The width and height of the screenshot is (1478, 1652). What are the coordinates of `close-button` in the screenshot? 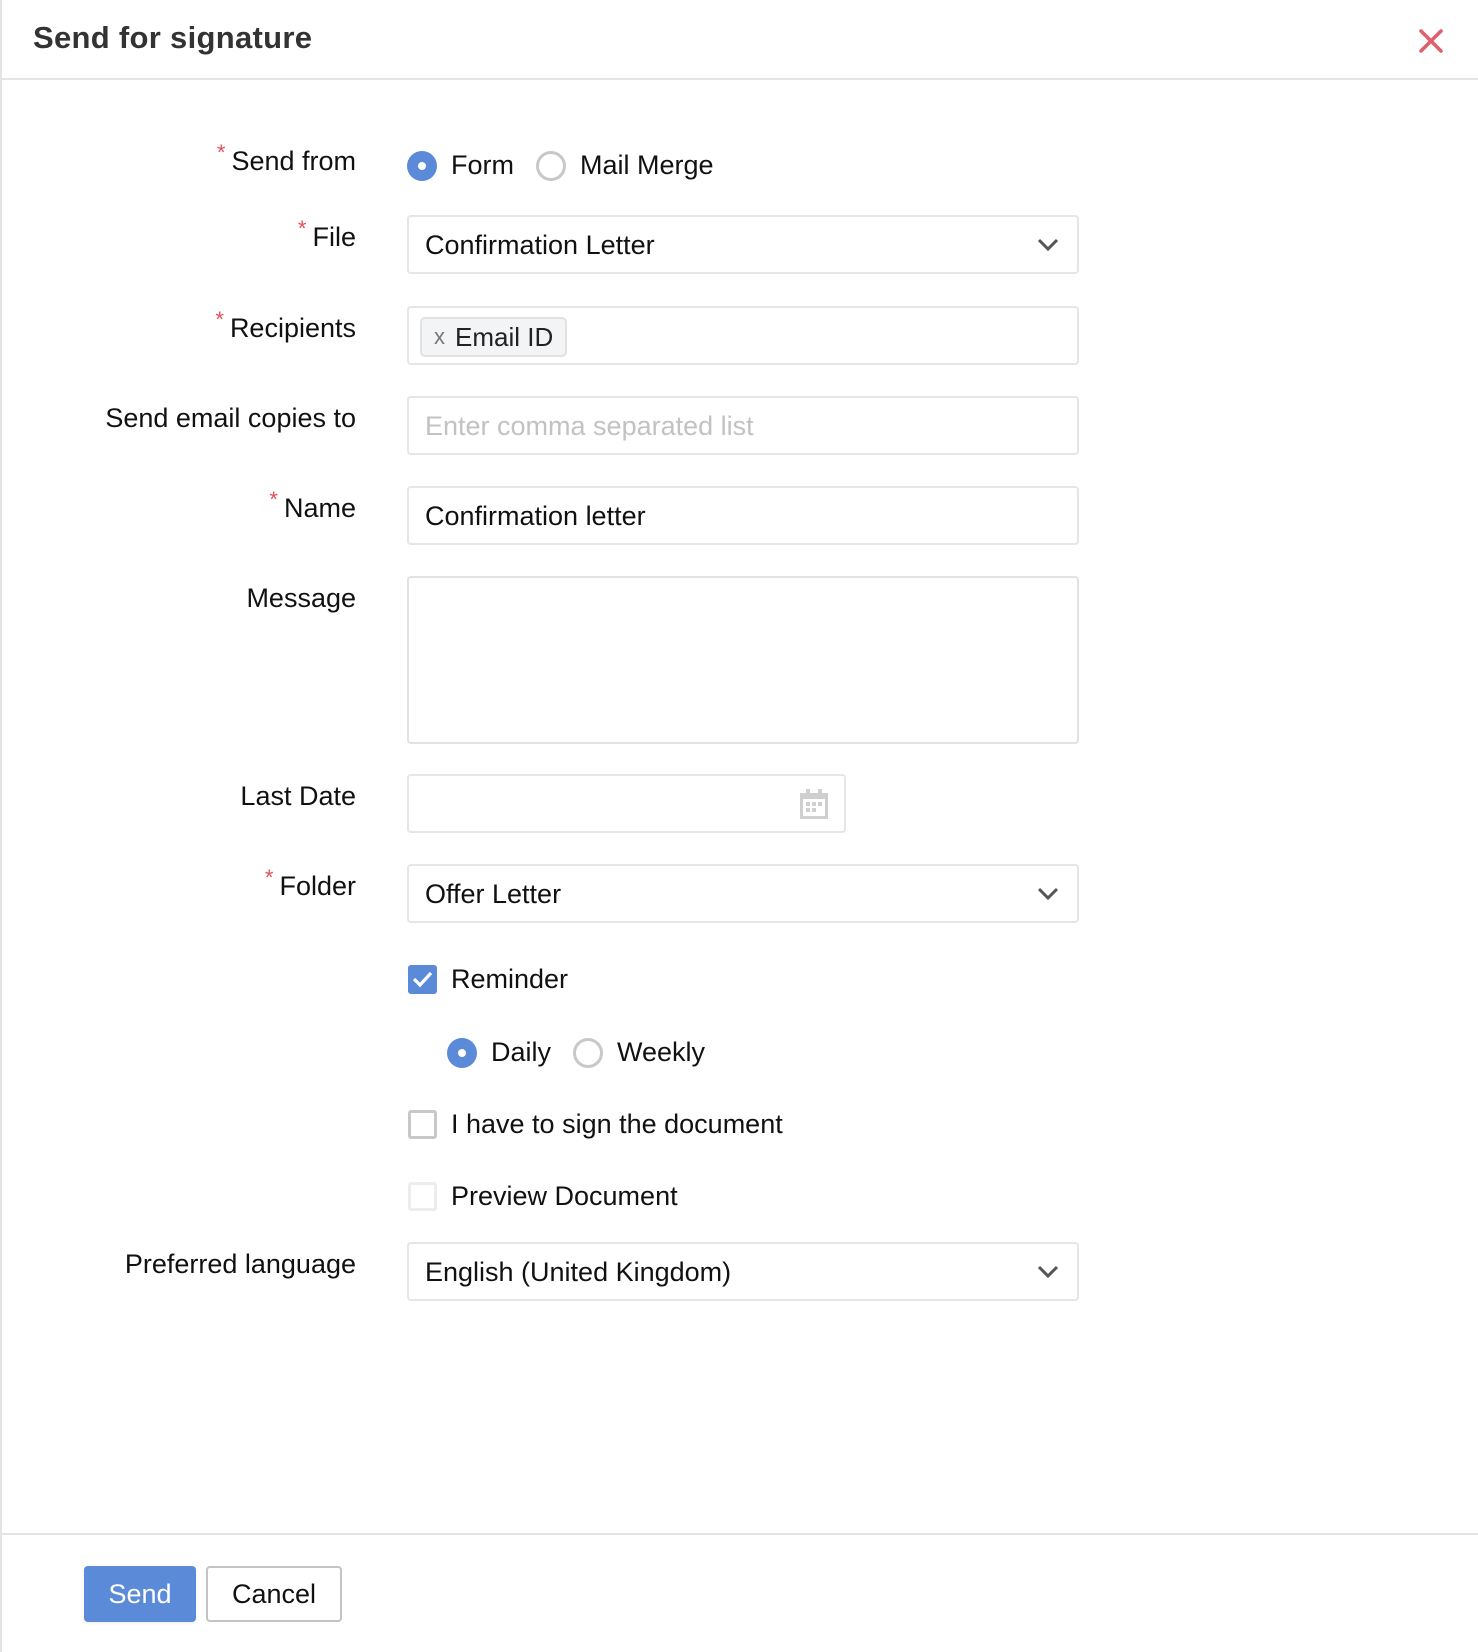 It's located at (1431, 41).